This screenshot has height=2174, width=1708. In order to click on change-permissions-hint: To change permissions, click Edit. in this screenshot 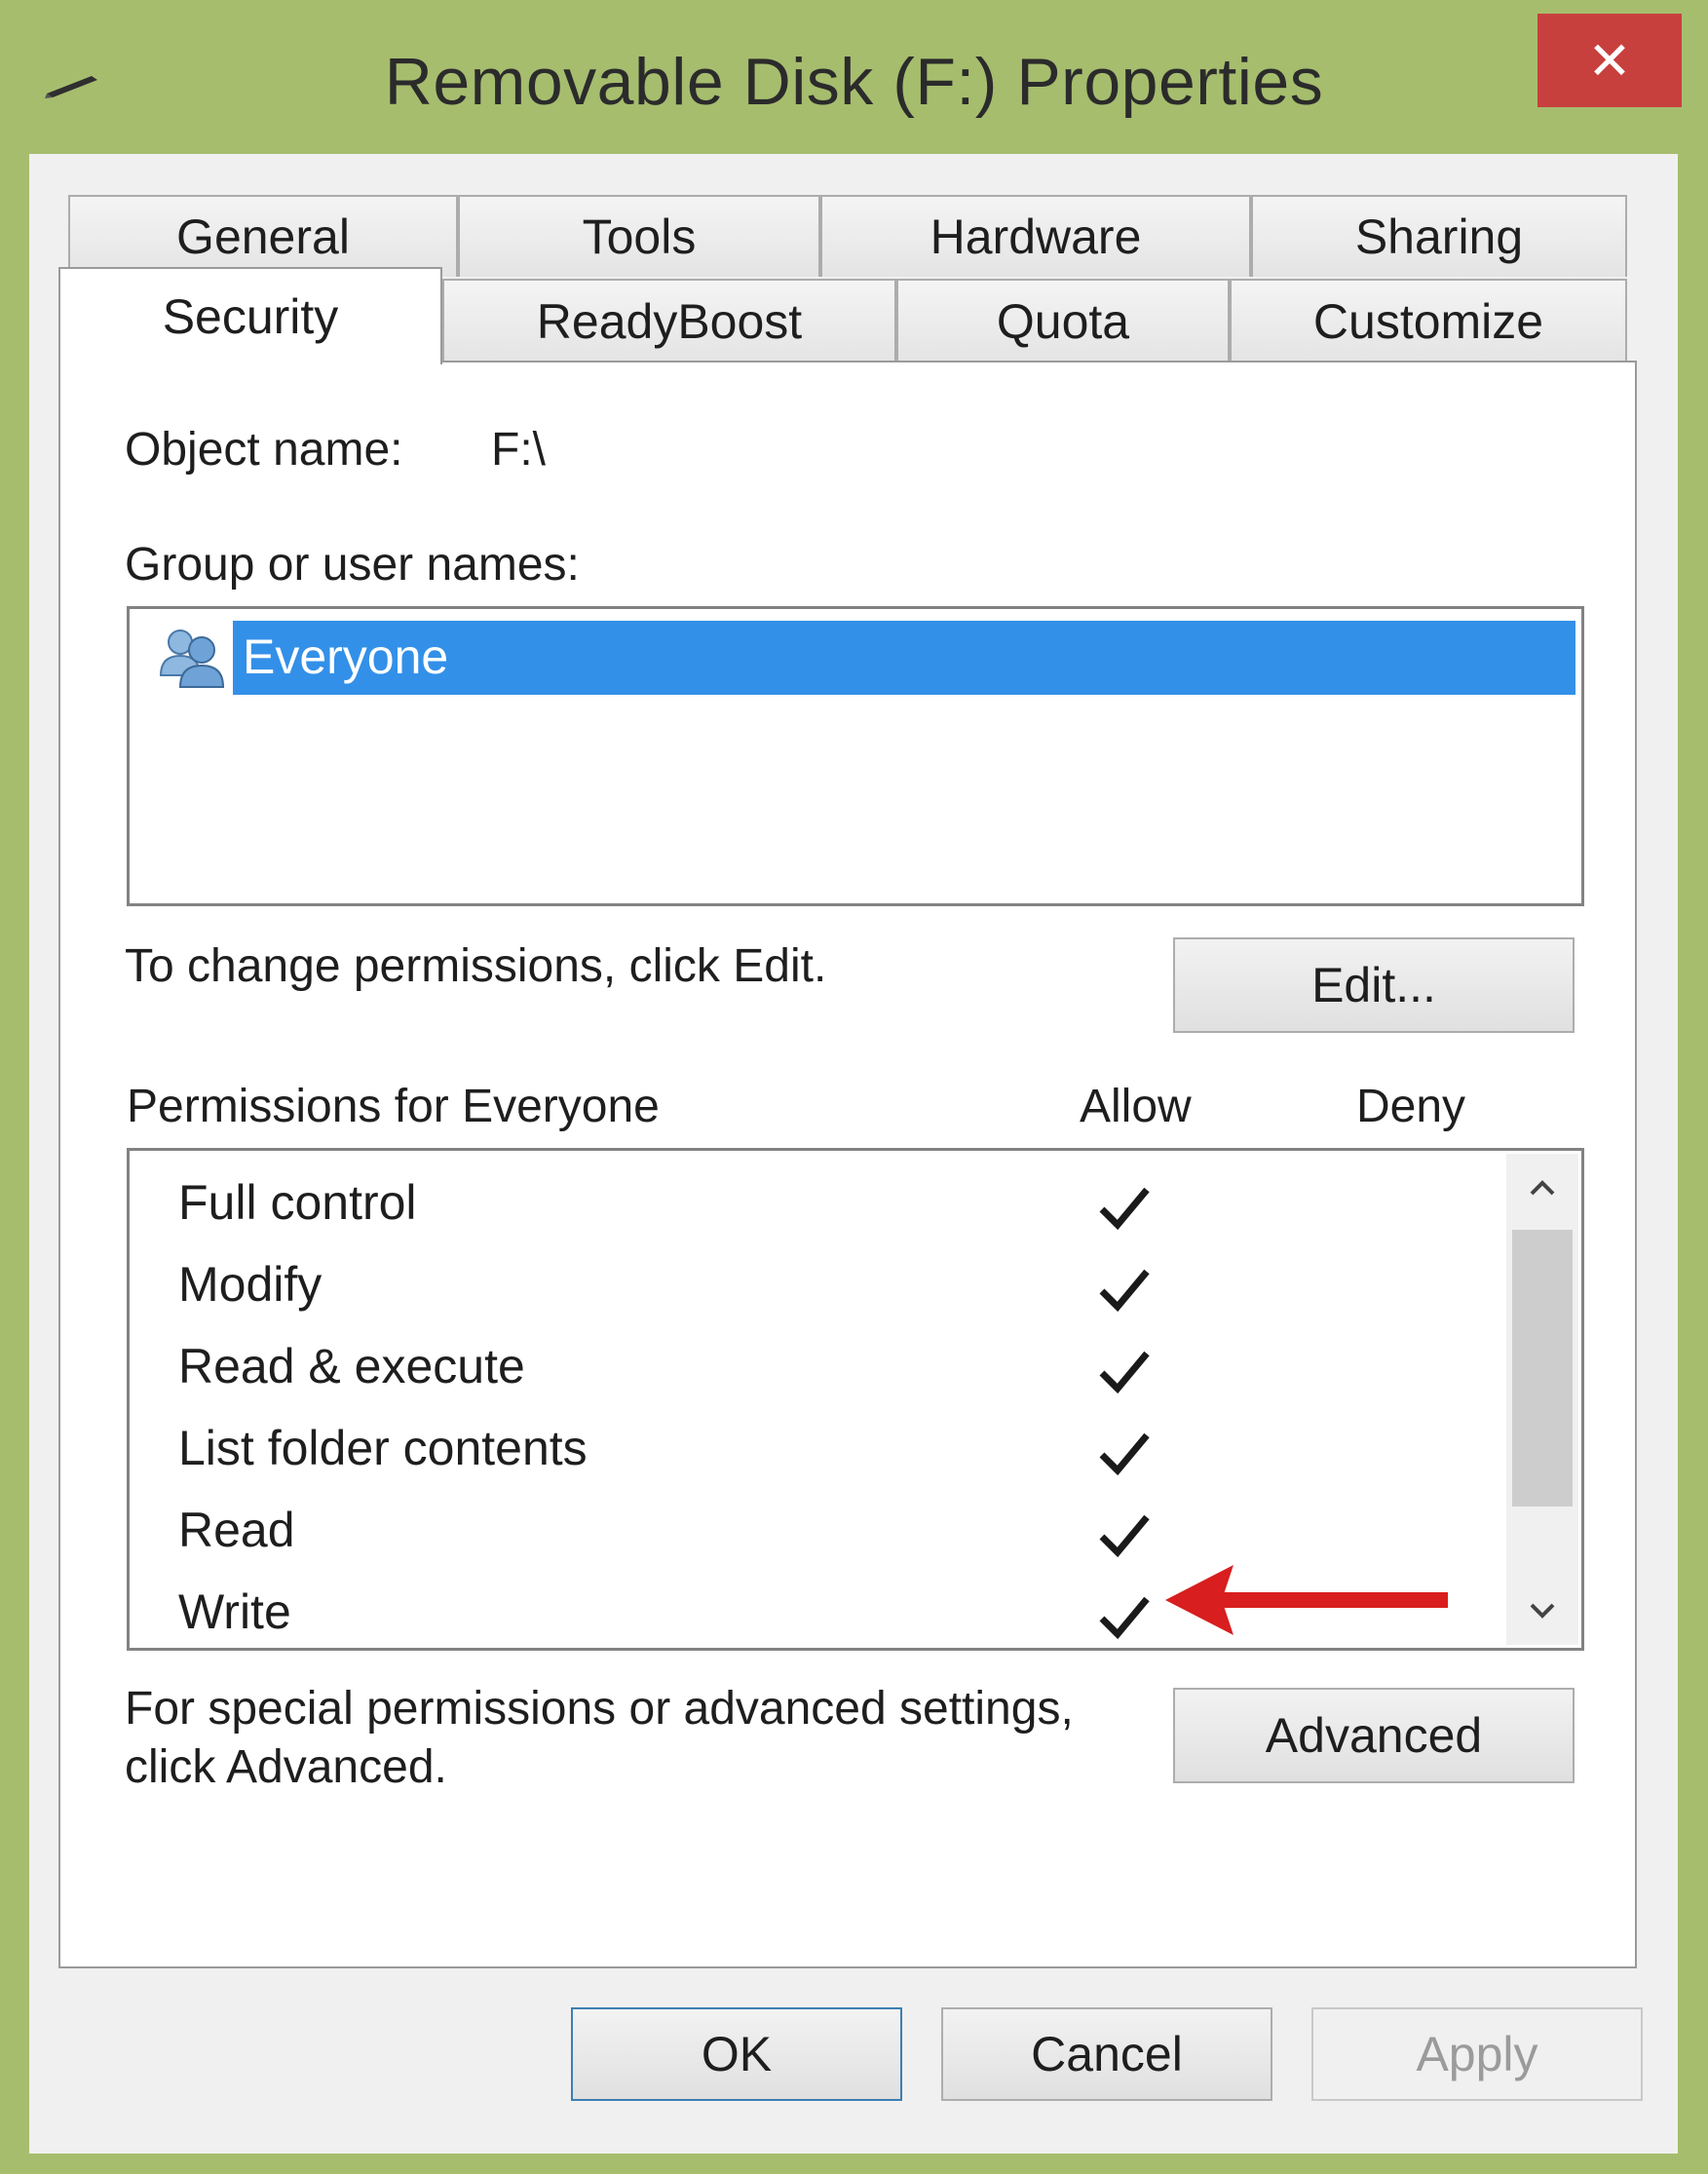, I will do `click(476, 966)`.